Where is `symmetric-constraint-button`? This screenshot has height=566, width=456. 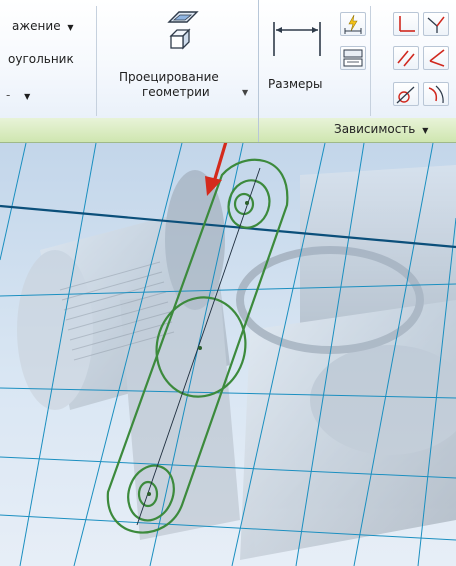
symmetric-constraint-button is located at coordinates (436, 94).